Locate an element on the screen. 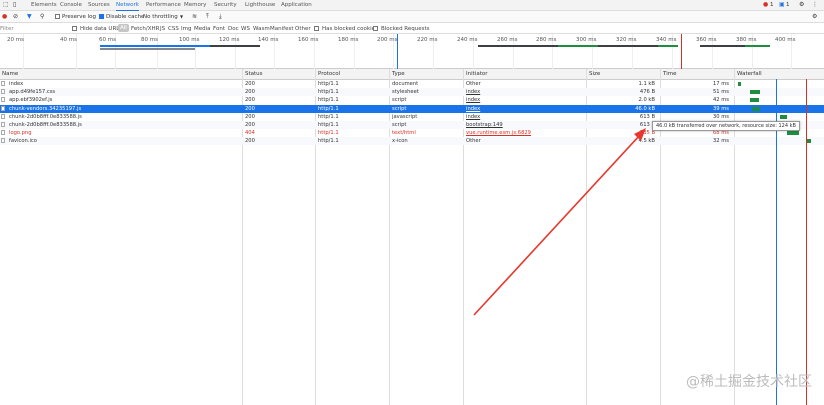  cell-name: chunk-vendors.34235197.js is located at coordinates (124, 109).